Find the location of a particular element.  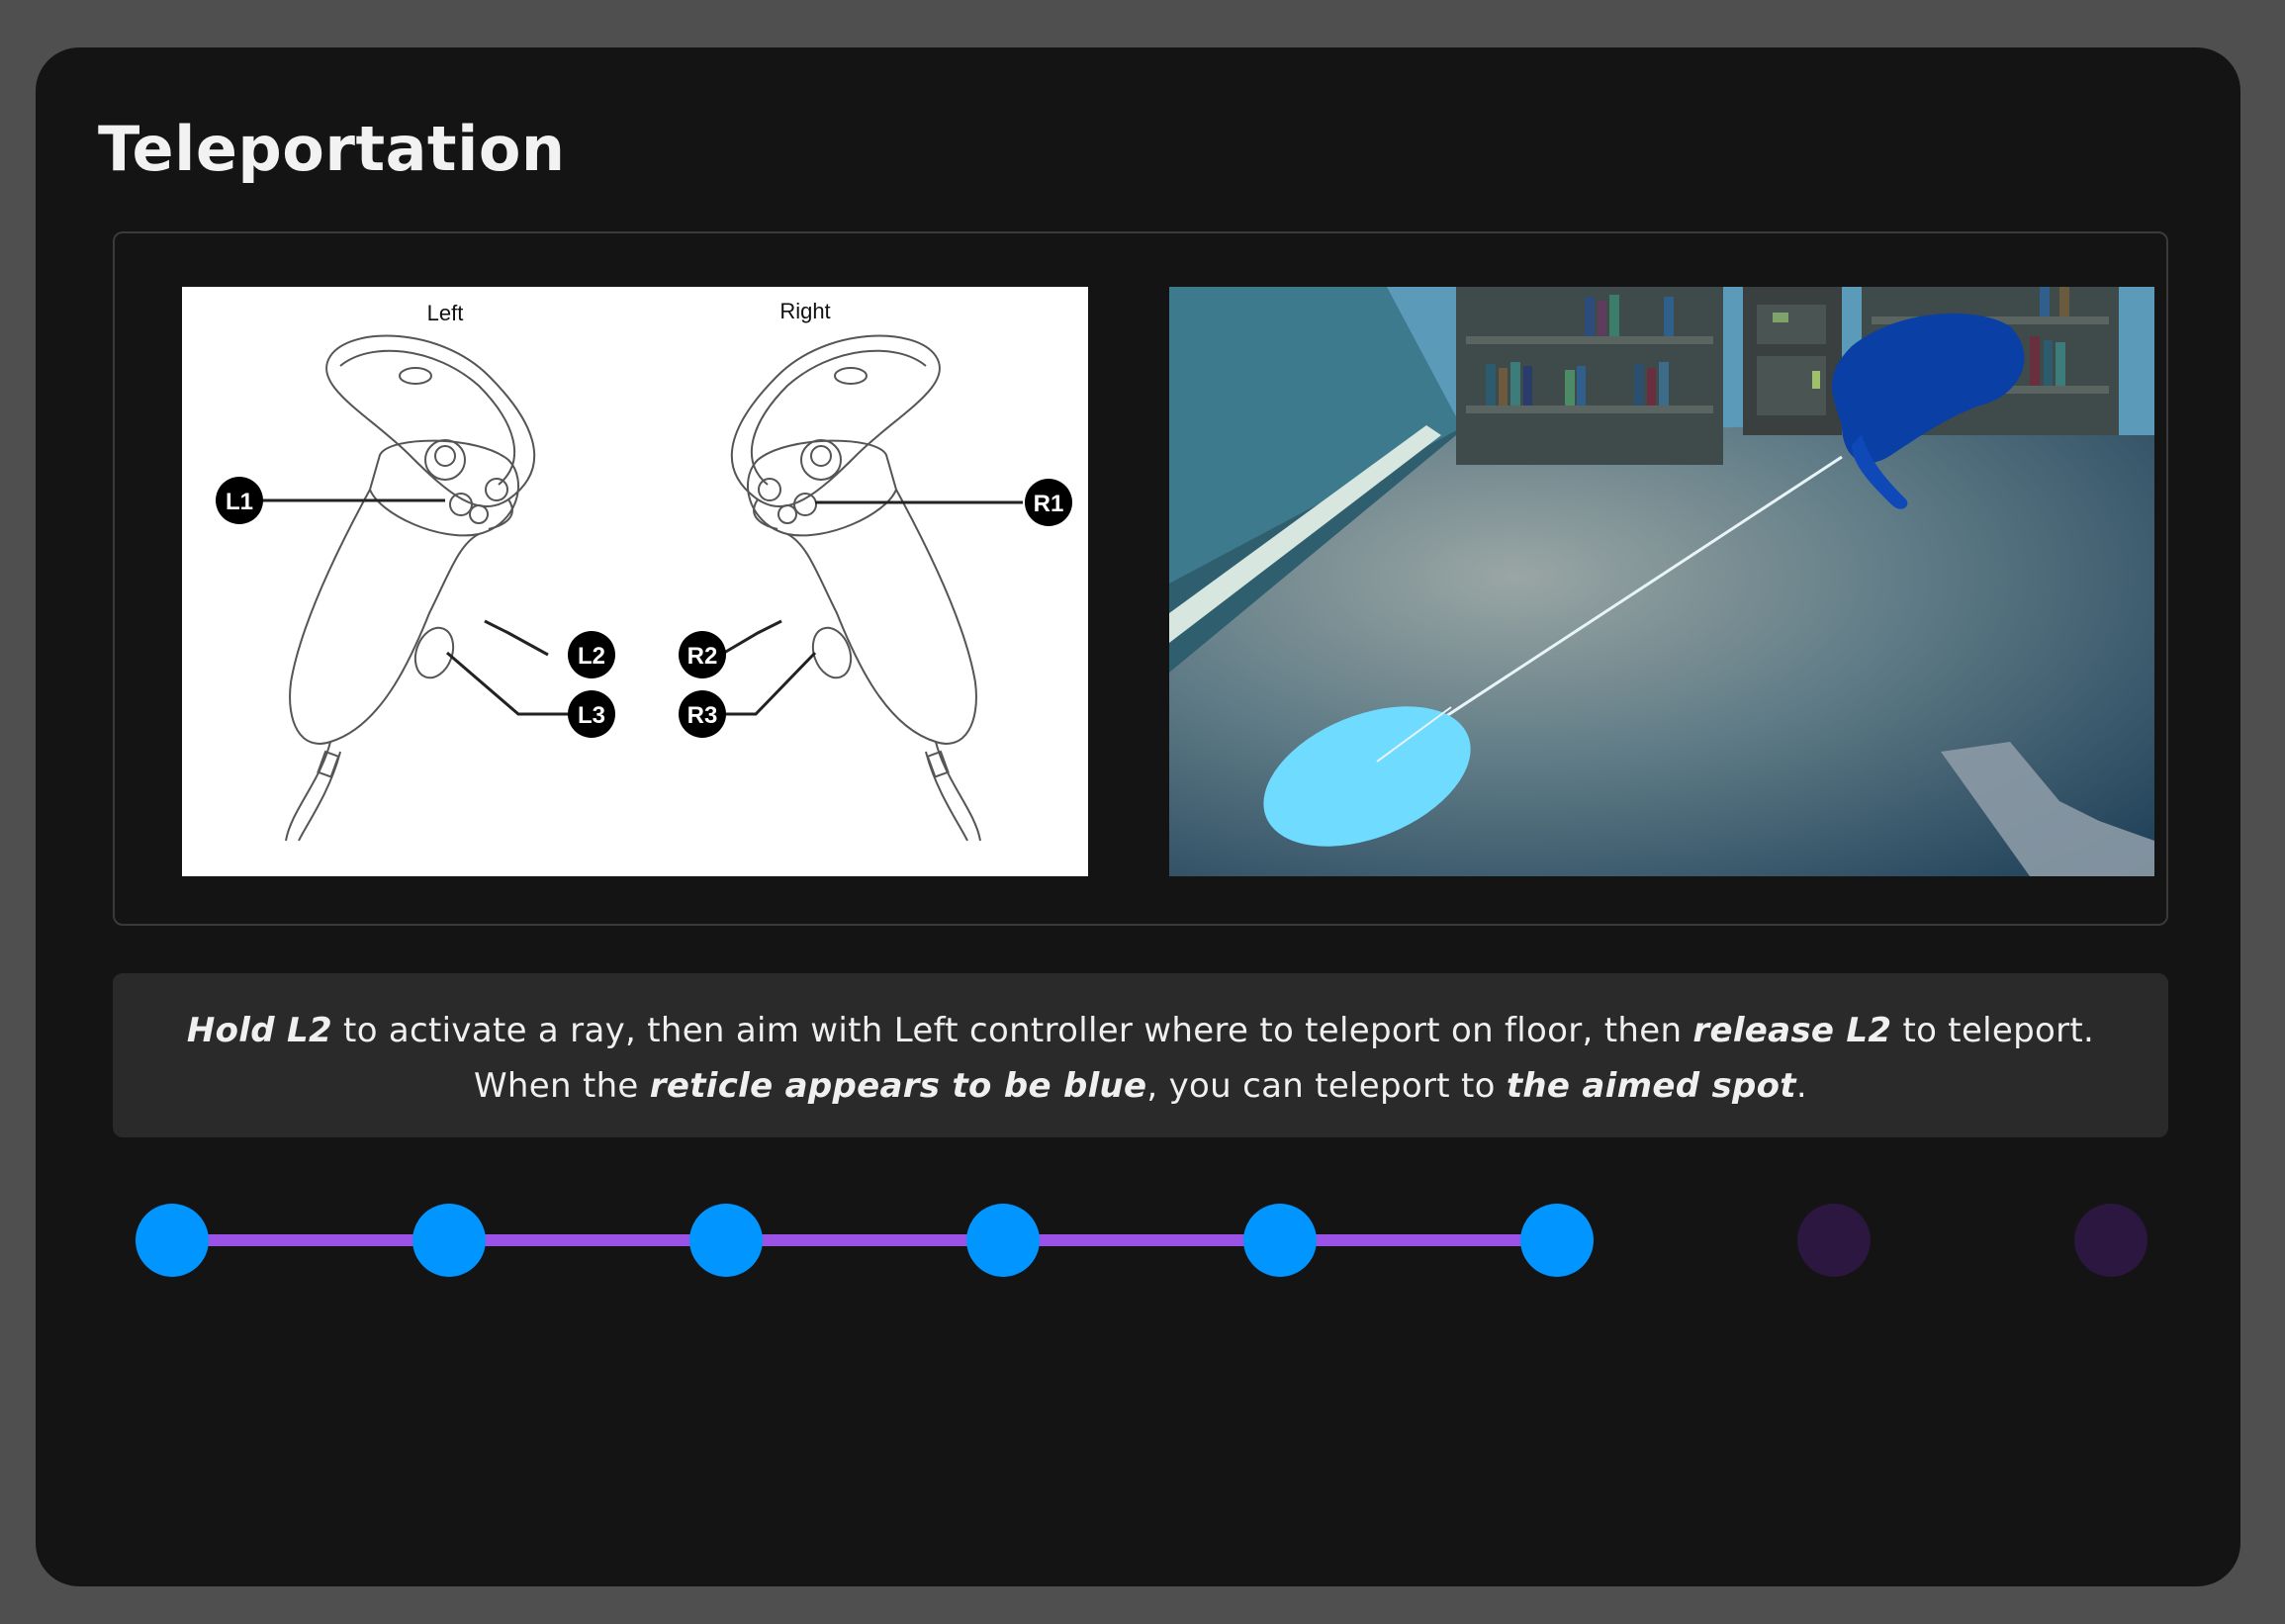

svg-text: R2 is located at coordinates (702, 656).